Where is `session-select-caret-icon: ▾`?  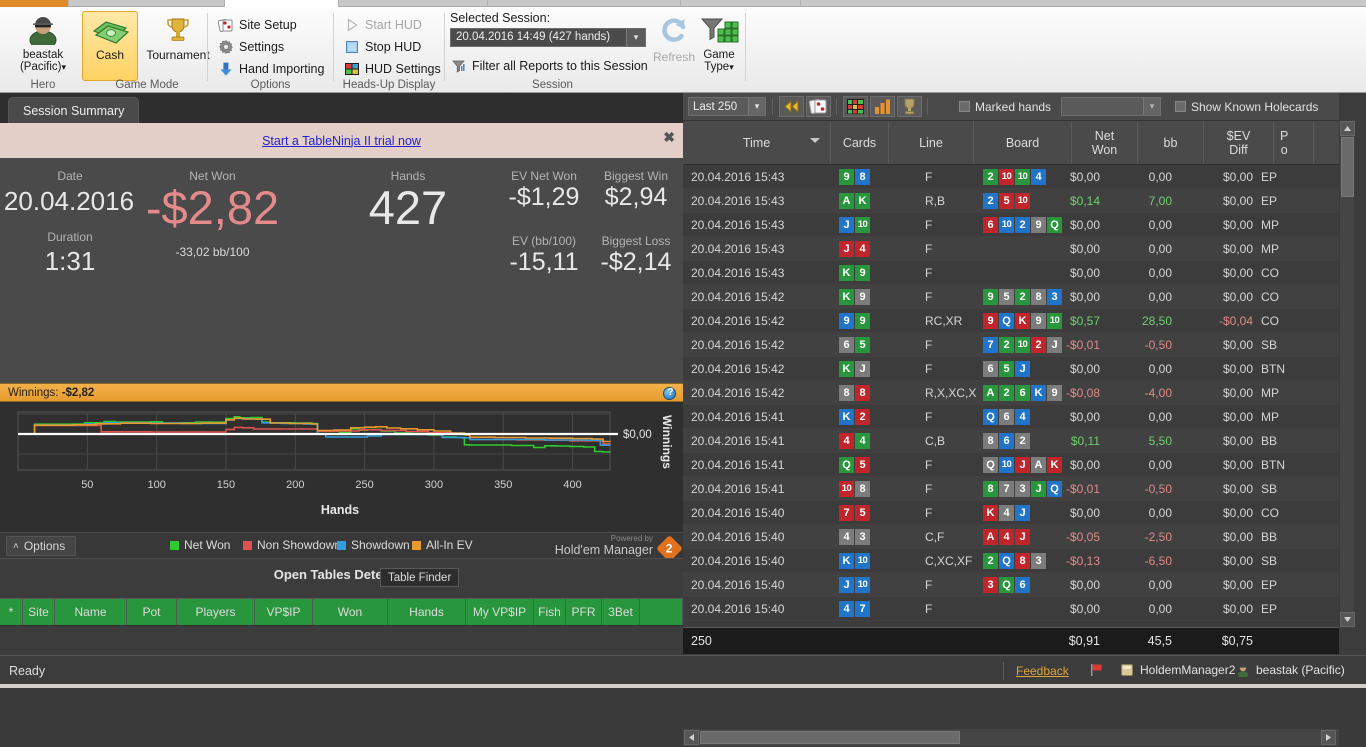 session-select-caret-icon: ▾ is located at coordinates (635, 37).